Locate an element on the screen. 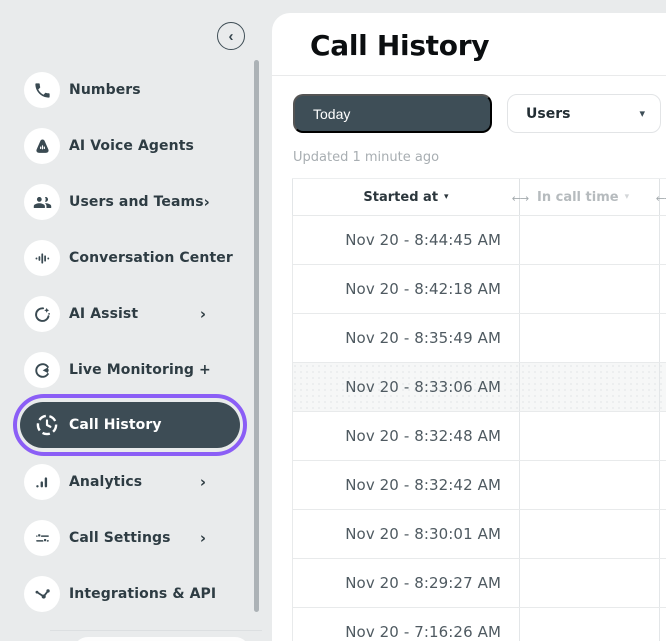  sidebar-item-users-and-teams: Users and Teams › is located at coordinates (127, 202).